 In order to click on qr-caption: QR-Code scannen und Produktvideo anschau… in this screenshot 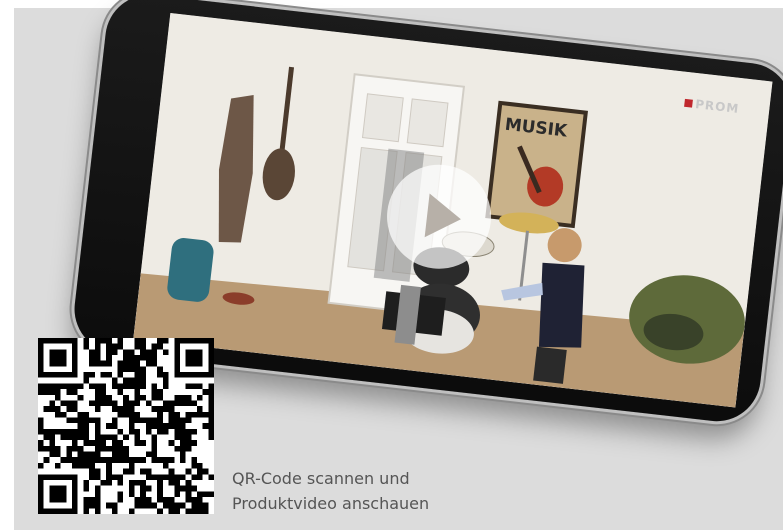, I will do `click(330, 491)`.